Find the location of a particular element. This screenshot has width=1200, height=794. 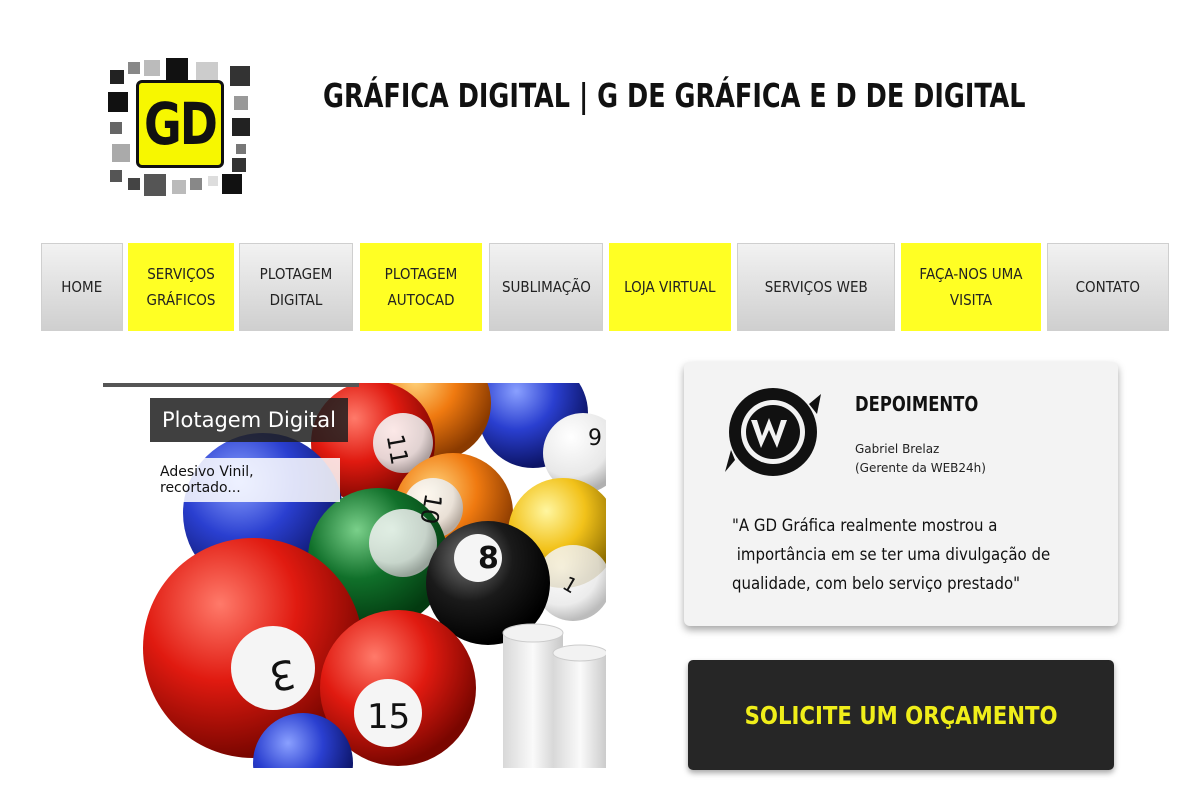

nav-item-loja-virtual: LOJA VIRTUAL is located at coordinates (670, 287).